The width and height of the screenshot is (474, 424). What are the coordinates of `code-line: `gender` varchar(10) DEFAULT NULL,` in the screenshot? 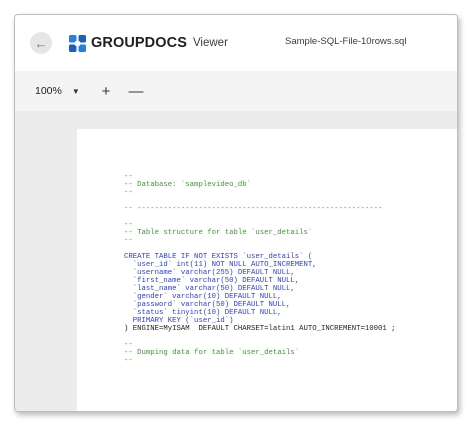 It's located at (203, 297).